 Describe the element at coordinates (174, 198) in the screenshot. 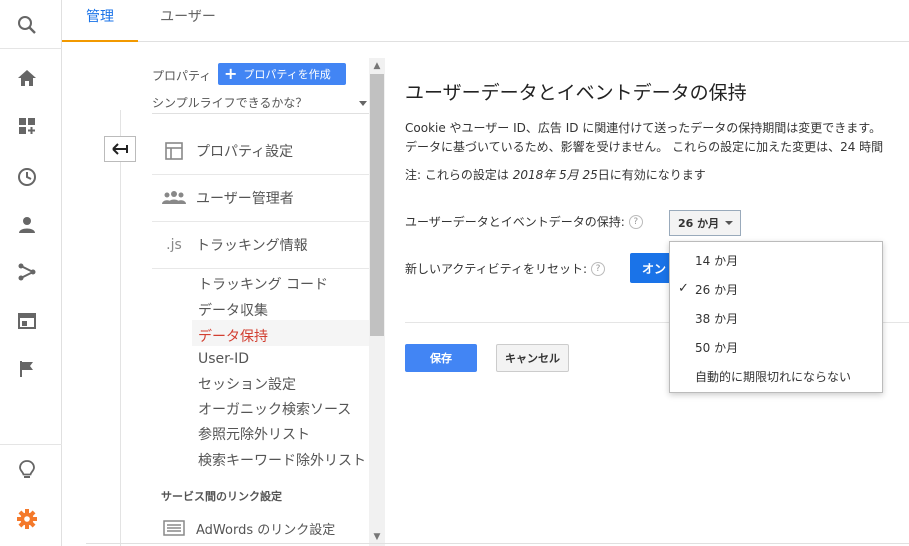

I see `people-icon` at that location.